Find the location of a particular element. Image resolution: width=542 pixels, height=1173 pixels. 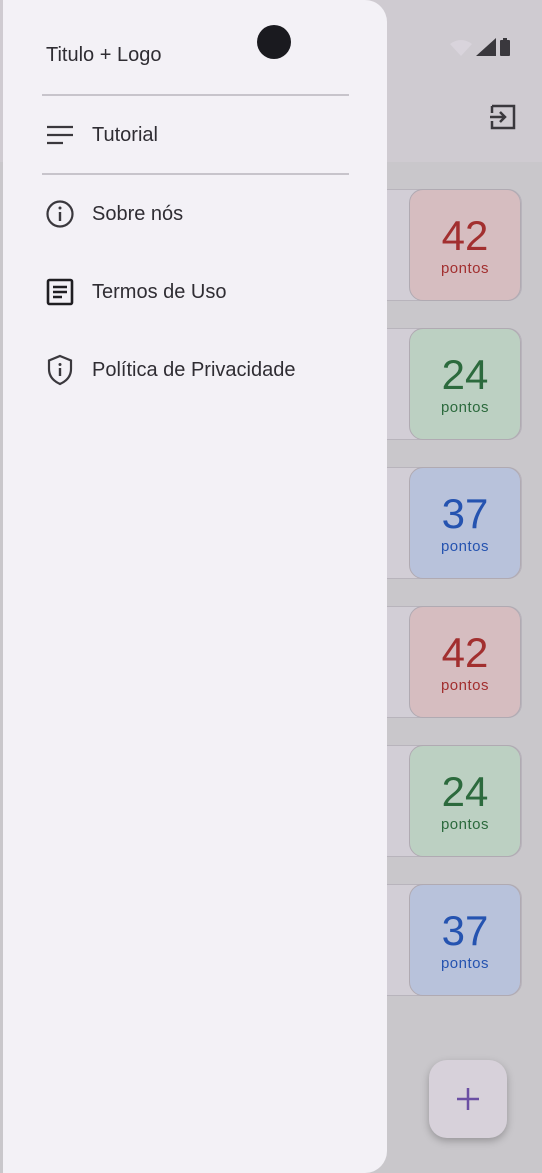

menu-lines-icon is located at coordinates (60, 135).